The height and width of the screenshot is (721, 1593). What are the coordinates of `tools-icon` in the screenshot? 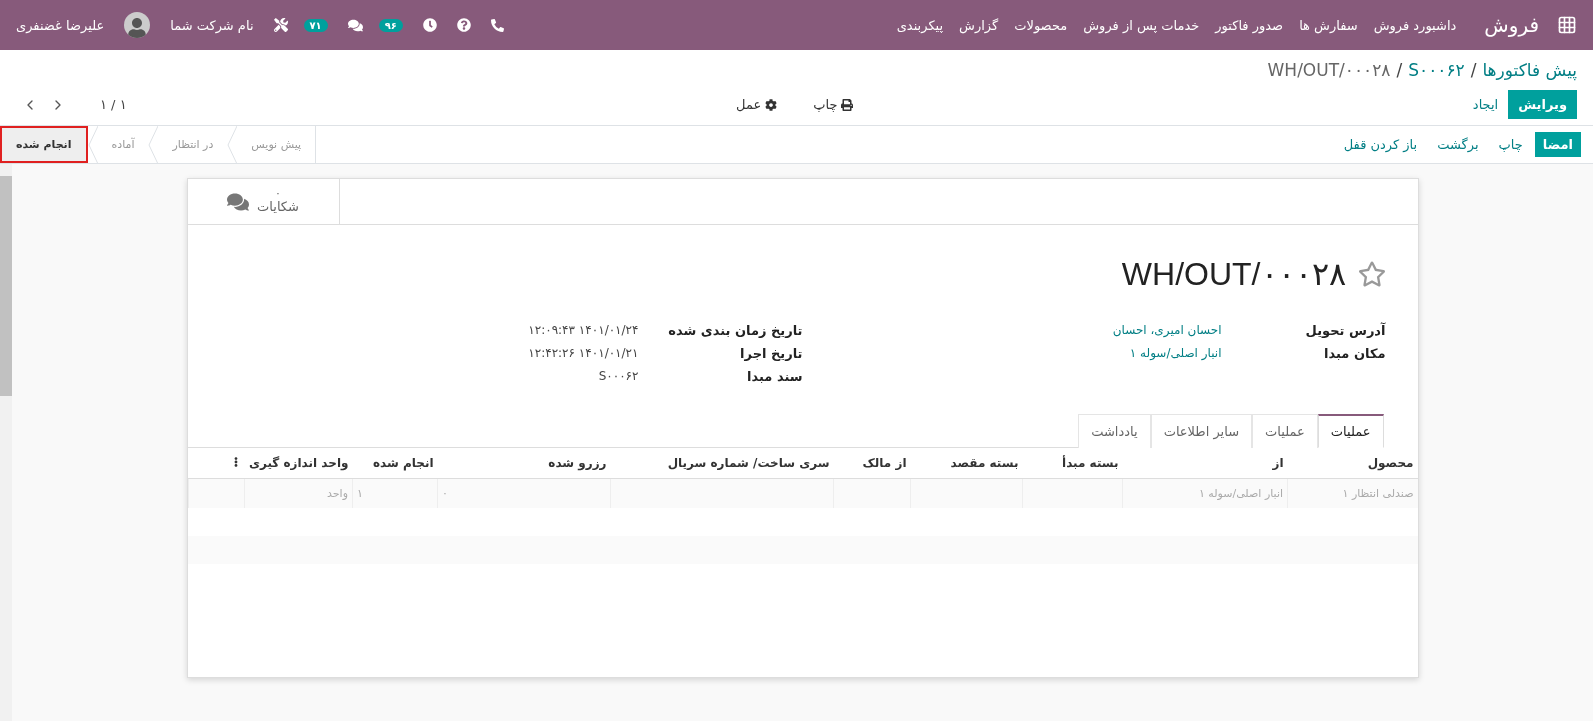 It's located at (280, 25).